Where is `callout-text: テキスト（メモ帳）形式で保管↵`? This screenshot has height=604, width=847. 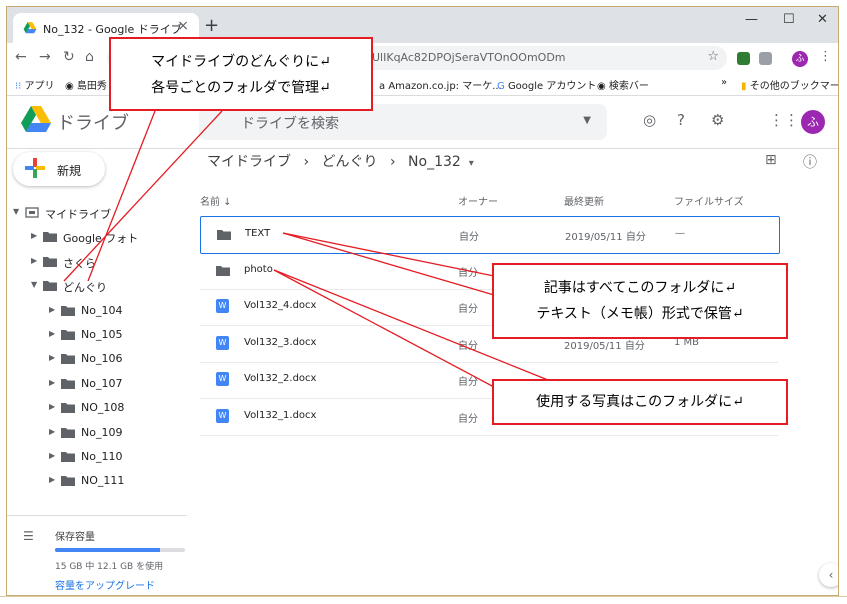 callout-text: テキスト（メモ帳）形式で保管↵ is located at coordinates (640, 314).